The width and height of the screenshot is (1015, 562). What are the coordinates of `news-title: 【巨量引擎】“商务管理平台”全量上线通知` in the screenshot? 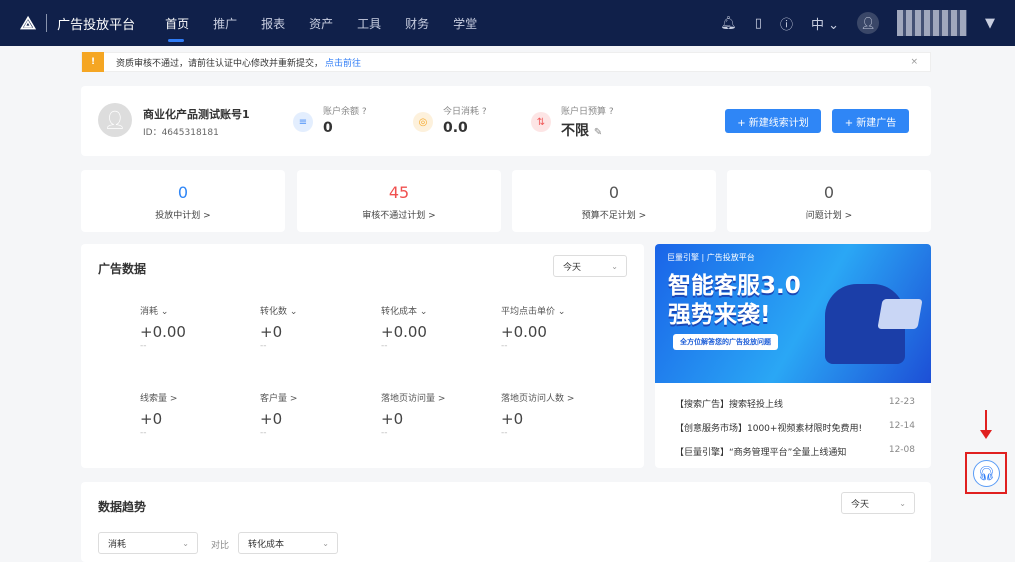 It's located at (761, 453).